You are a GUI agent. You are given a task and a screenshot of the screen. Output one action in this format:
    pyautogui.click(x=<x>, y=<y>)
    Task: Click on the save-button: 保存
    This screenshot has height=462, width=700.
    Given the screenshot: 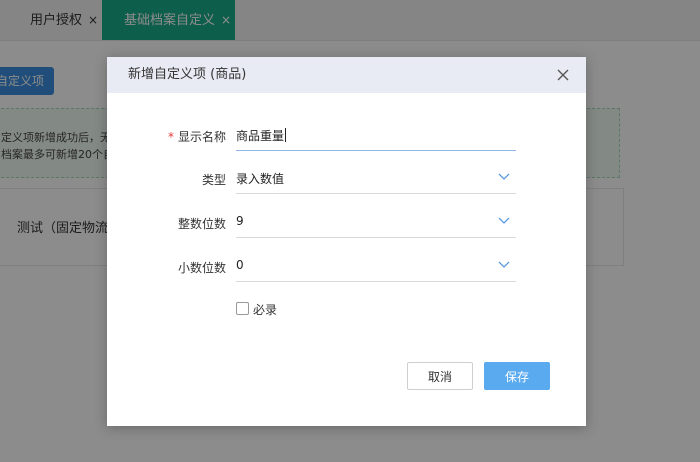 What is the action you would take?
    pyautogui.click(x=517, y=376)
    